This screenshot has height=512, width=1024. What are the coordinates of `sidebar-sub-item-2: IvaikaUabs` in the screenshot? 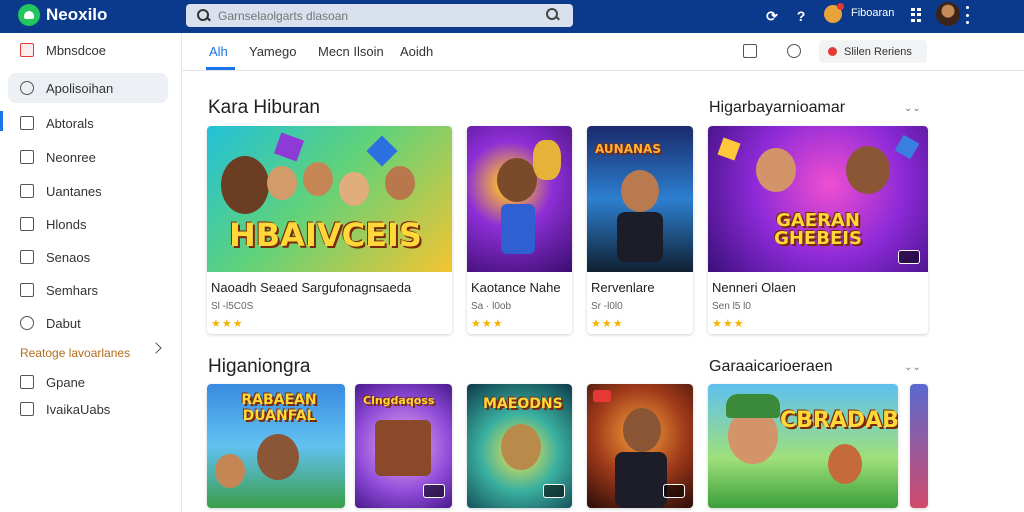 It's located at (88, 409).